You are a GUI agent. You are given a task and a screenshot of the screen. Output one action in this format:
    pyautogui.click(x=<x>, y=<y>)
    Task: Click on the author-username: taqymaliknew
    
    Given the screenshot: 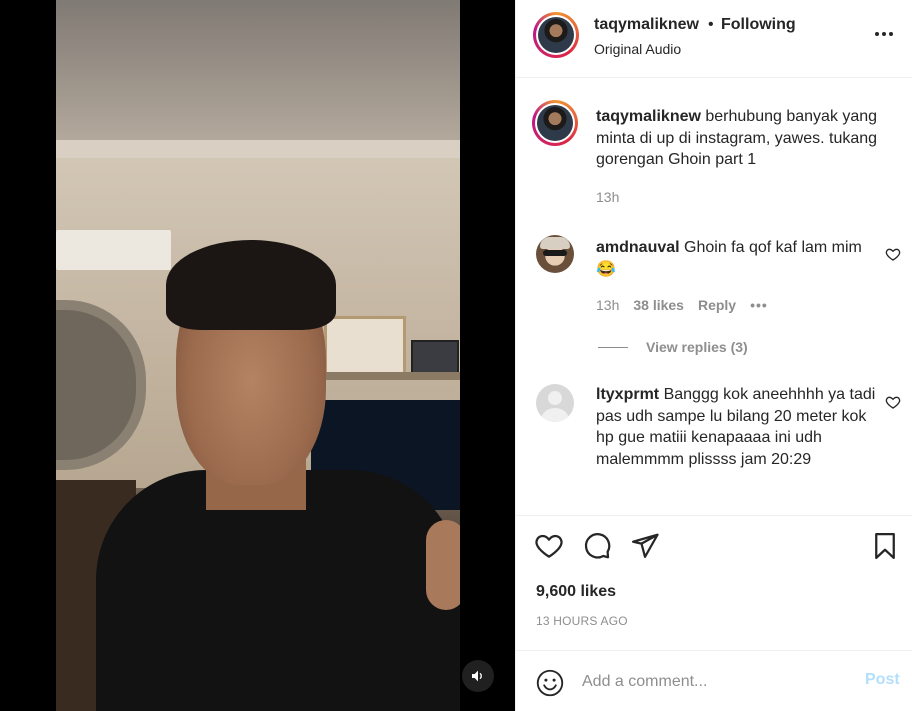 What is the action you would take?
    pyautogui.click(x=646, y=25)
    